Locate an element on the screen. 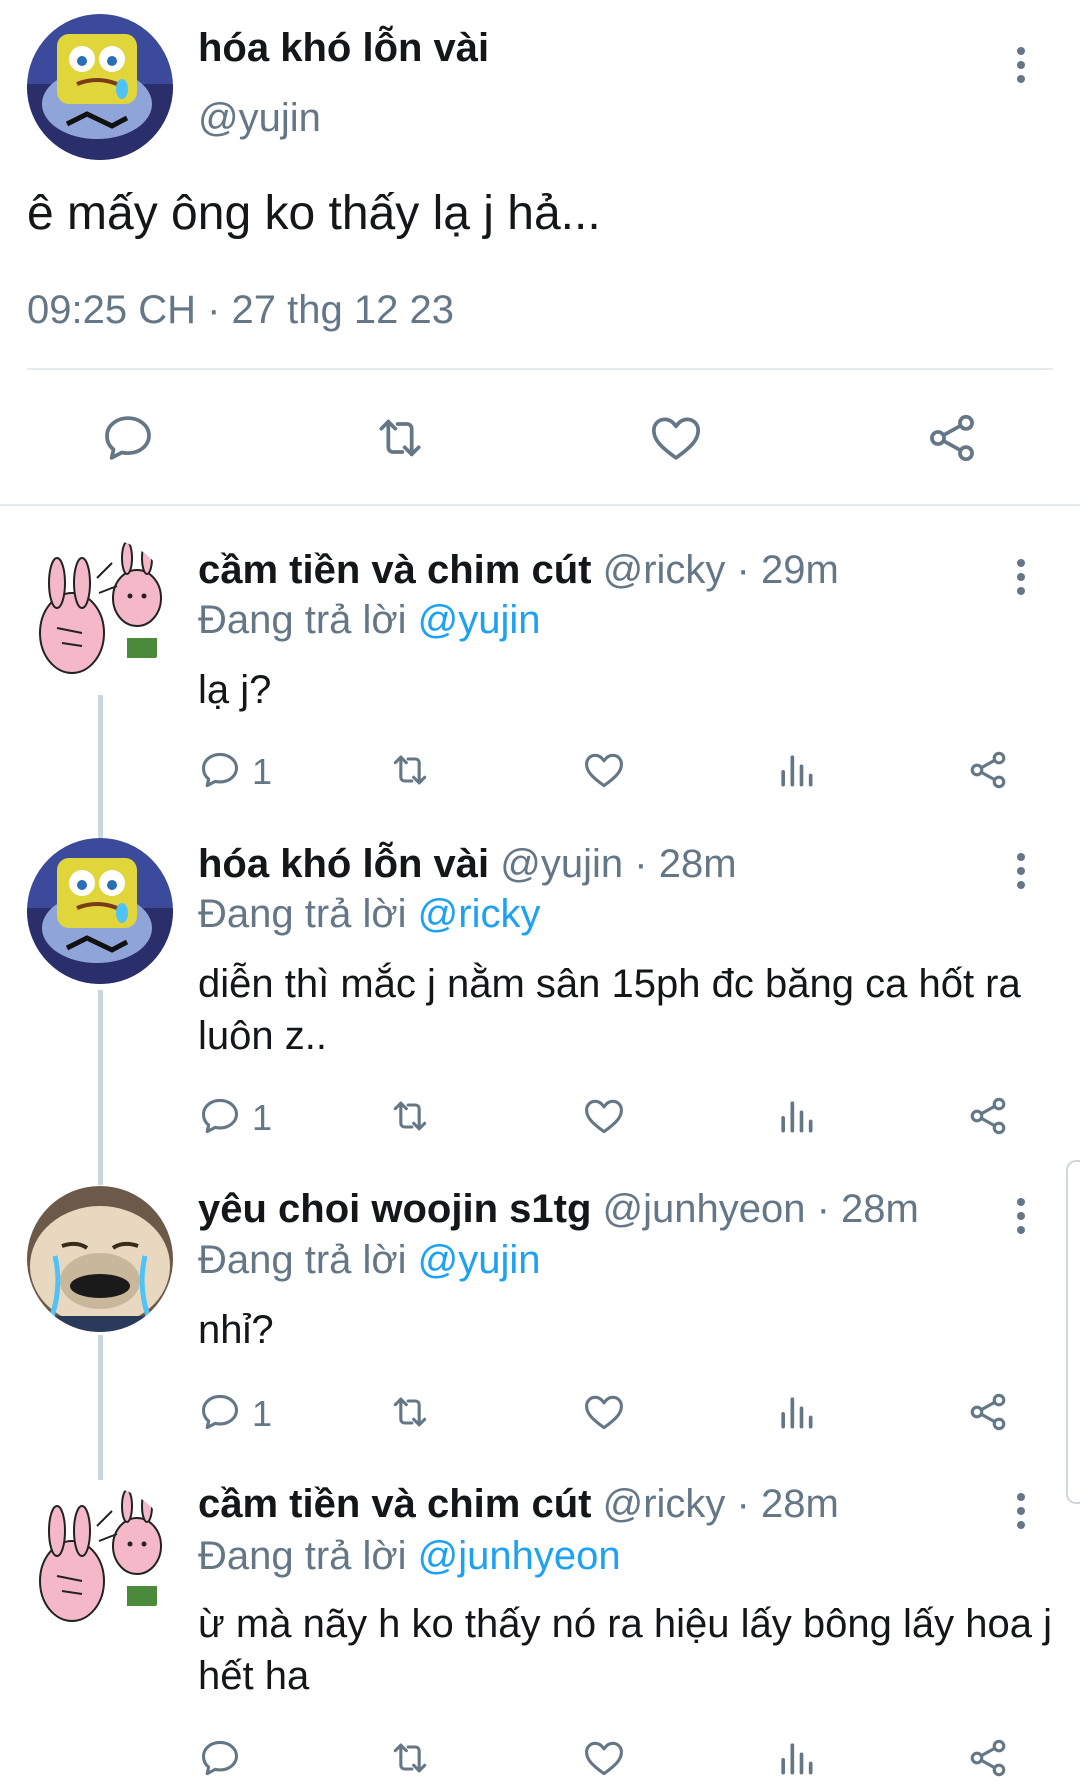 The image size is (1080, 1788). reply-author-handle: @yujin is located at coordinates (561, 864).